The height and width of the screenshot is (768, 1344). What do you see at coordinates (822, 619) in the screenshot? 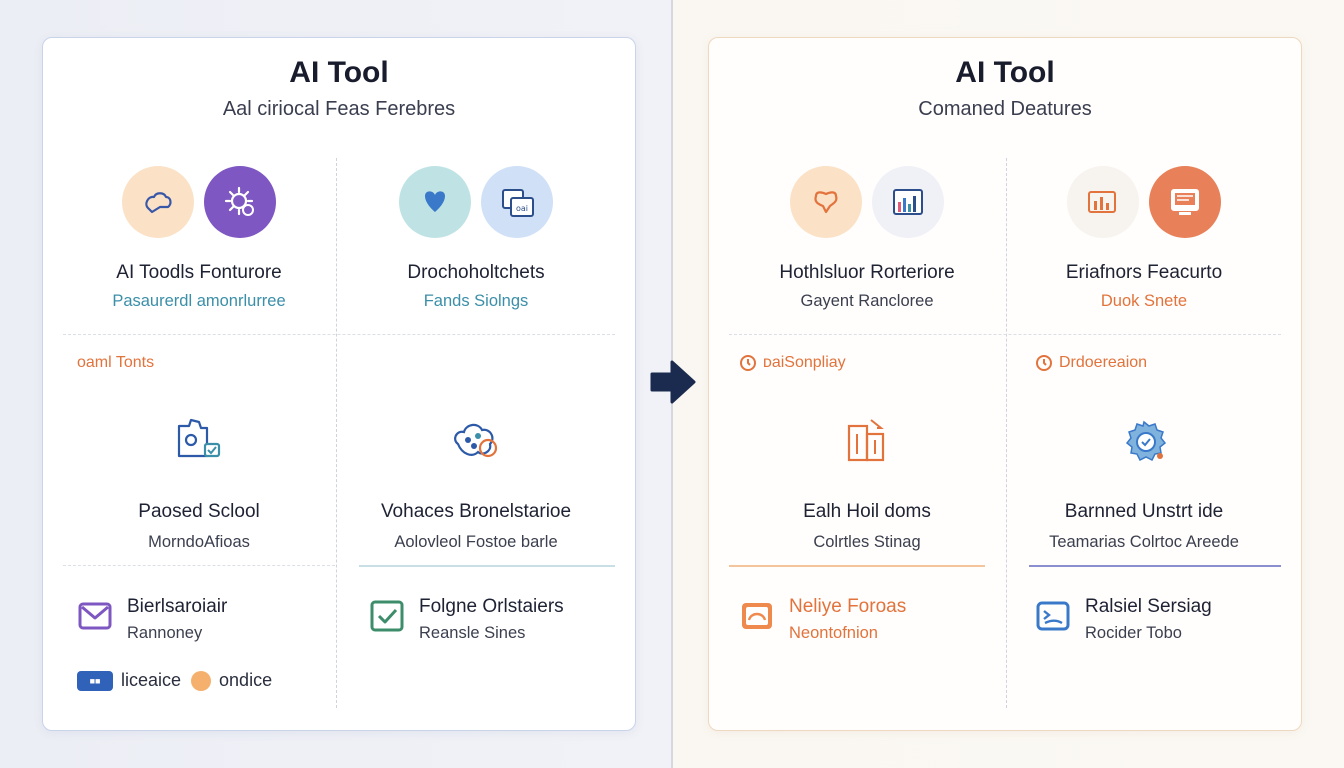
I see `feature-item: Neliye Foroas Neontofnion` at bounding box center [822, 619].